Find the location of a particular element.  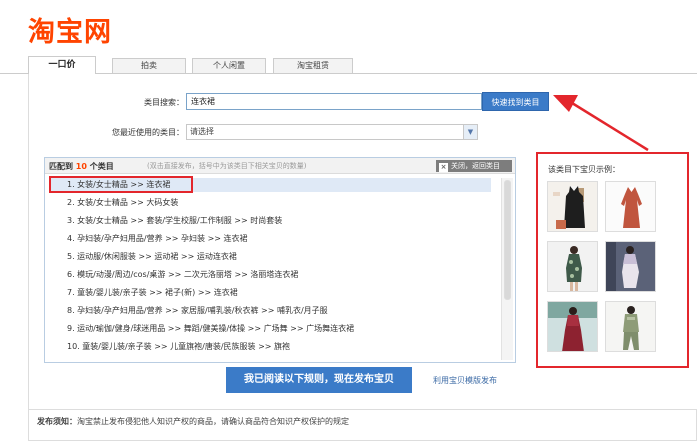

annotation-arrow is located at coordinates (601, 123).